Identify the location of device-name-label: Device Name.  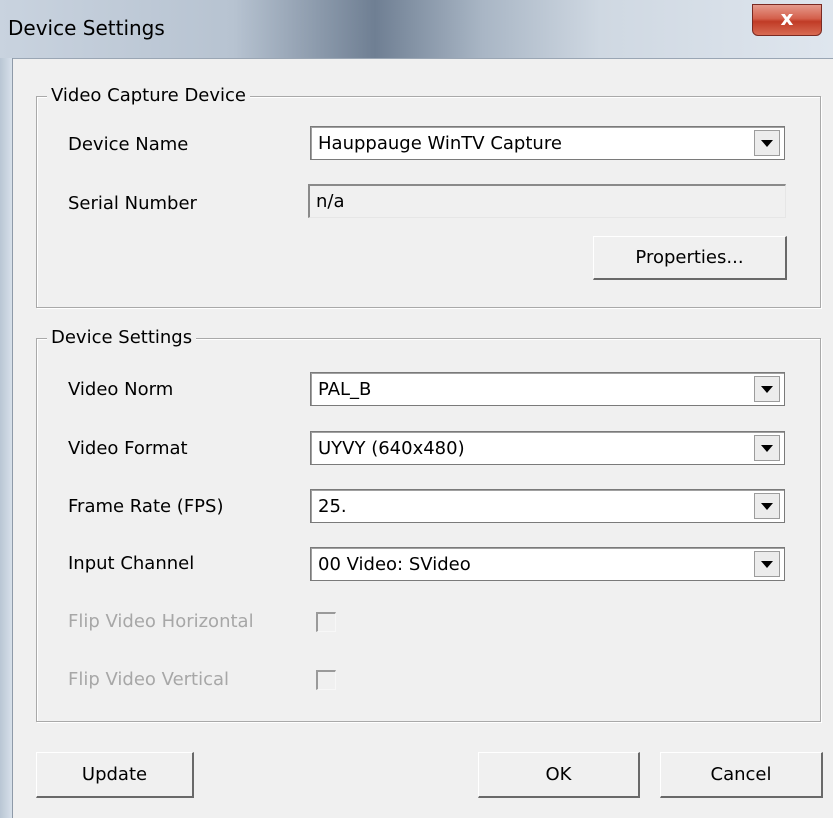
(128, 144).